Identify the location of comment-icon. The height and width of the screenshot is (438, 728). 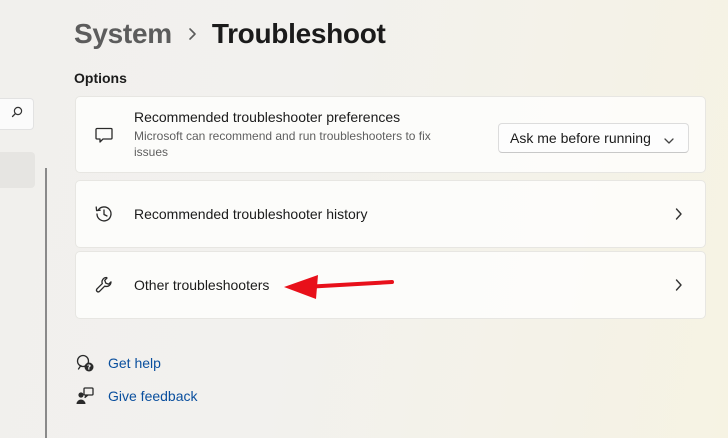
(104, 135).